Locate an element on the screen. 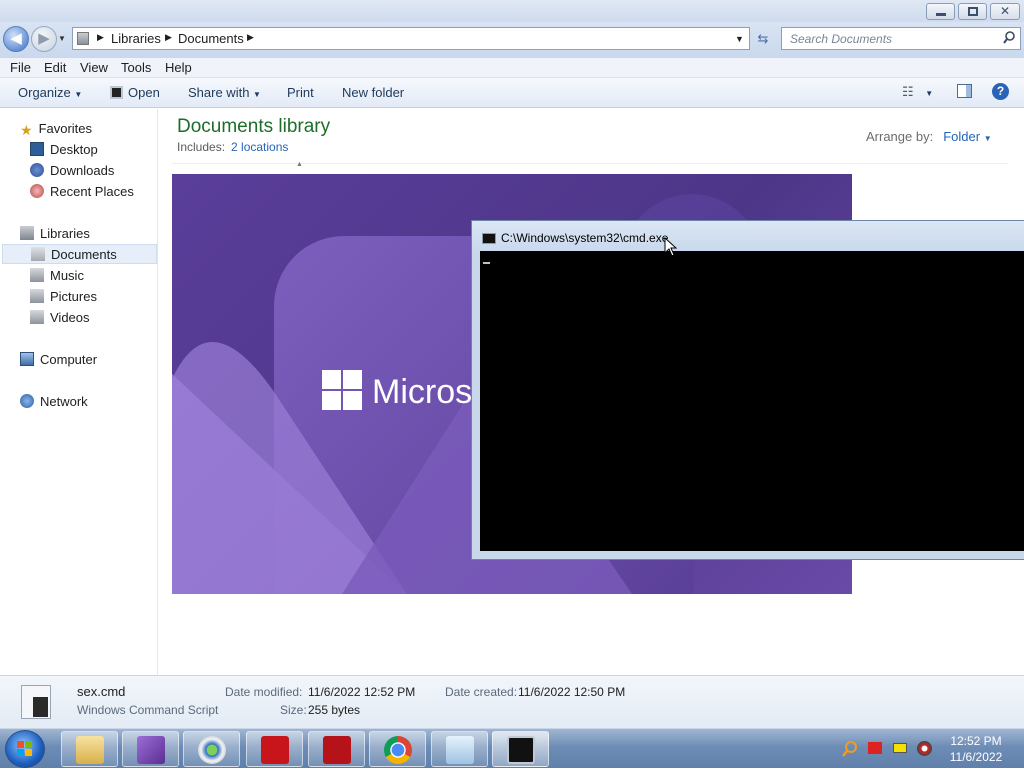 Image resolution: width=1024 pixels, height=770 pixels. restore-icon is located at coordinates (973, 11).